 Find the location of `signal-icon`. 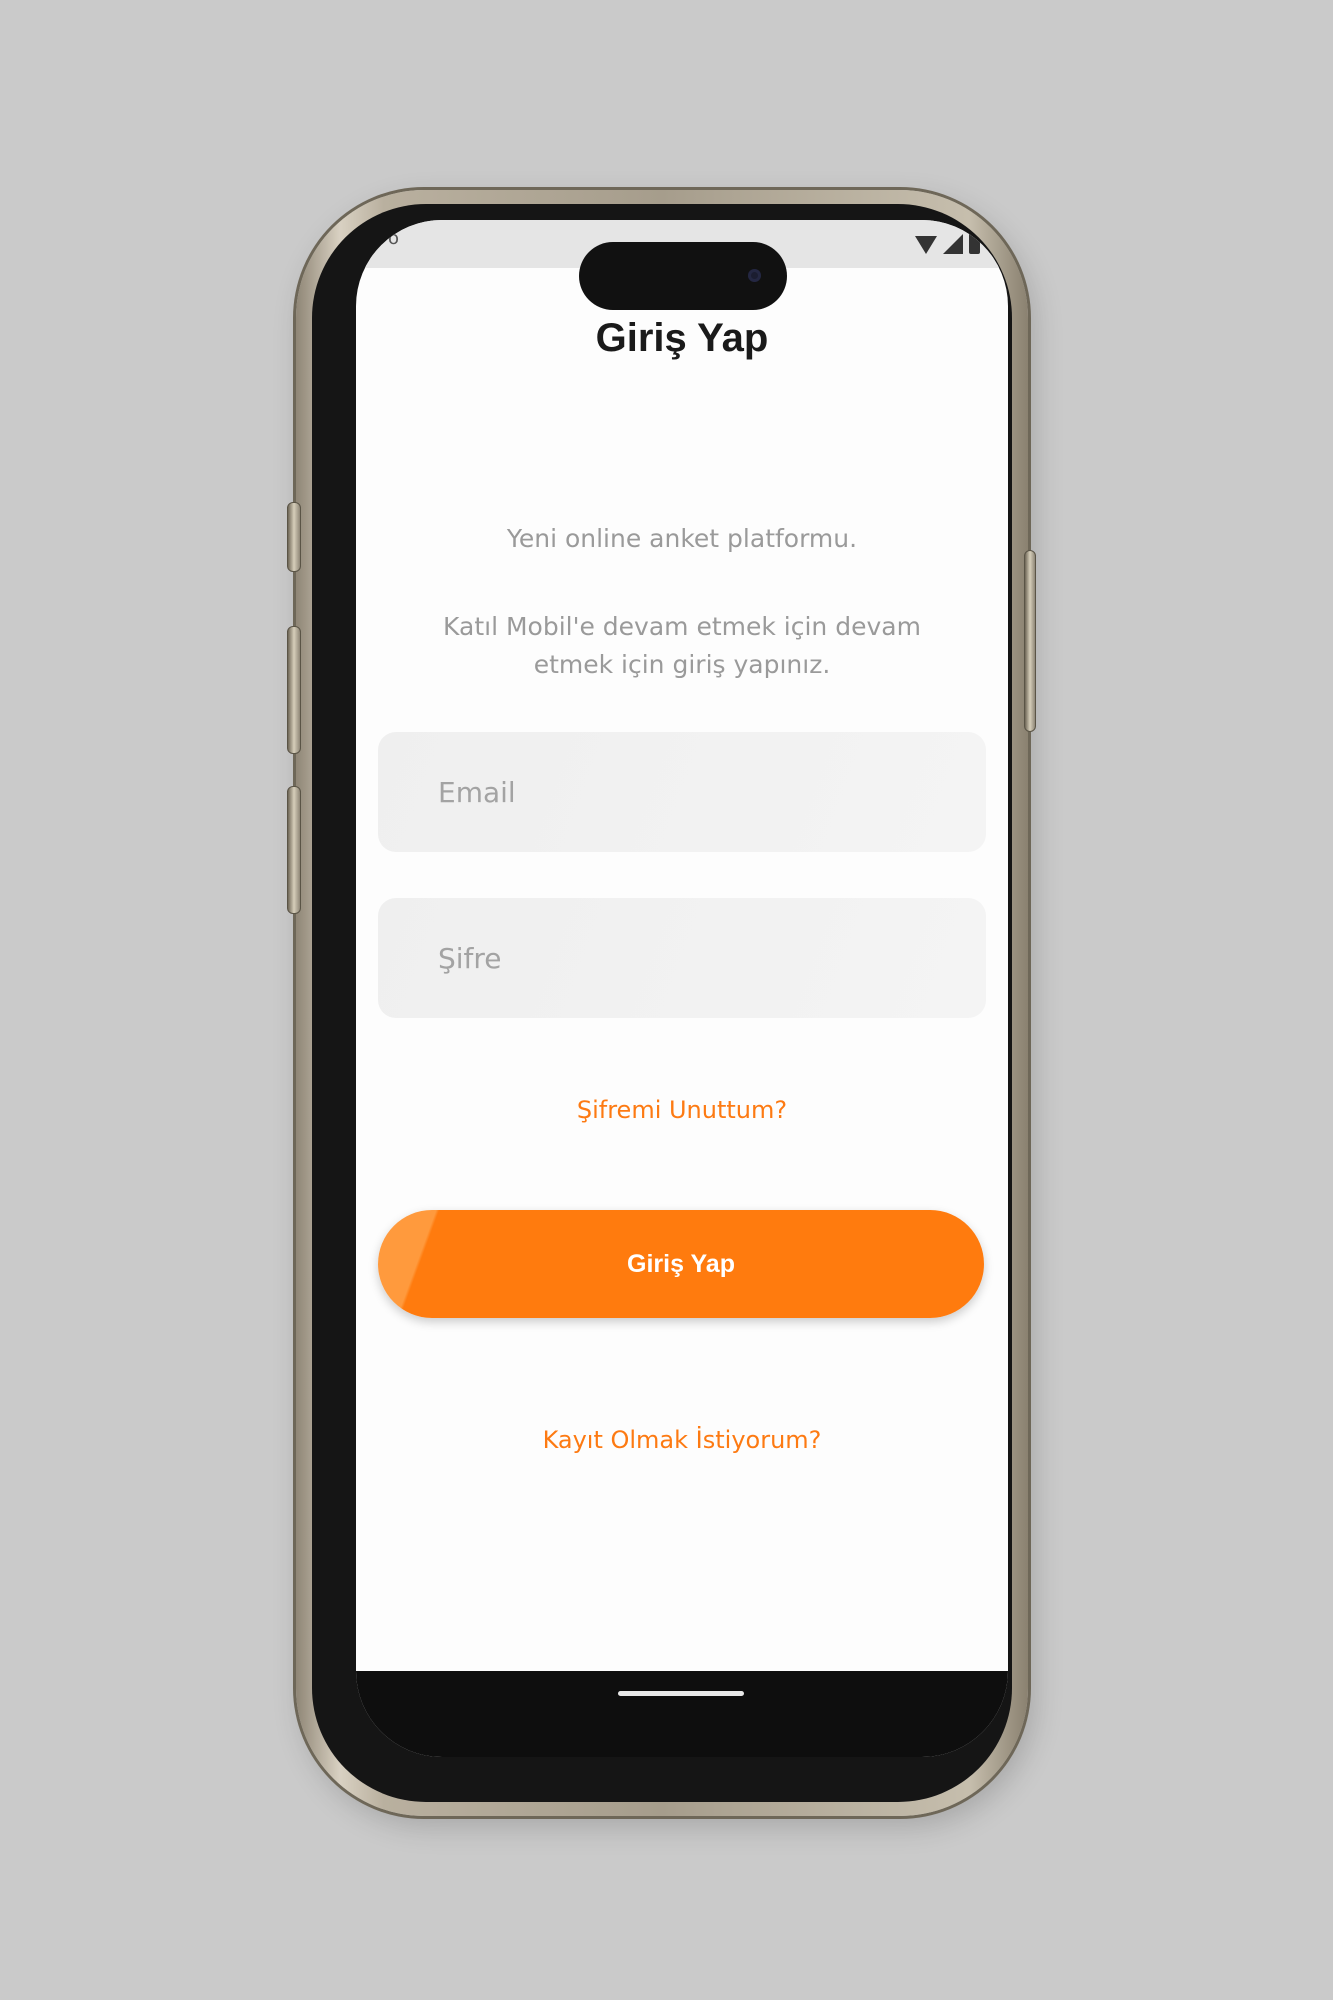

signal-icon is located at coordinates (953, 244).